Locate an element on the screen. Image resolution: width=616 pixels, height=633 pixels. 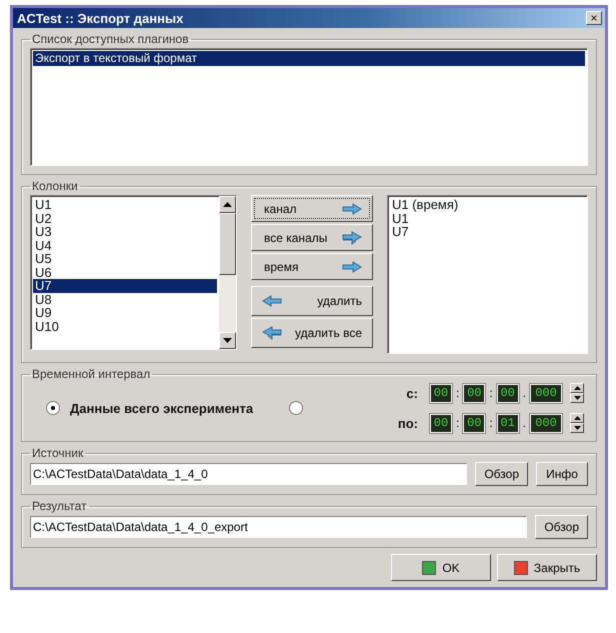
time-field: 01 is located at coordinates (507, 423).